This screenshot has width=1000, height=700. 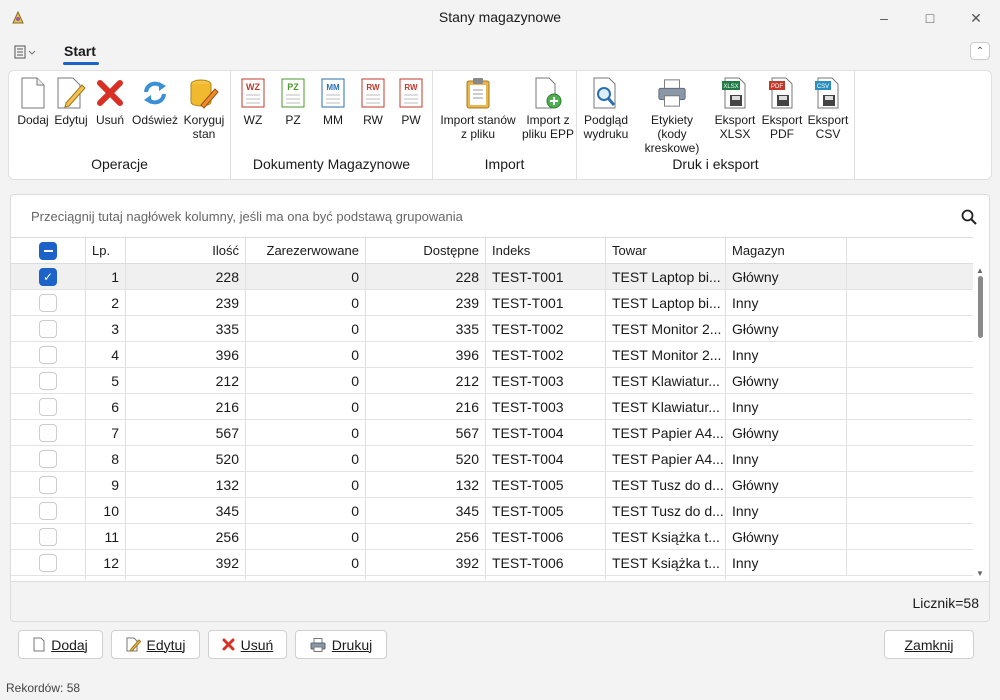 I want to click on scroll-down-arrow-icon: ▼, so click(x=980, y=573).